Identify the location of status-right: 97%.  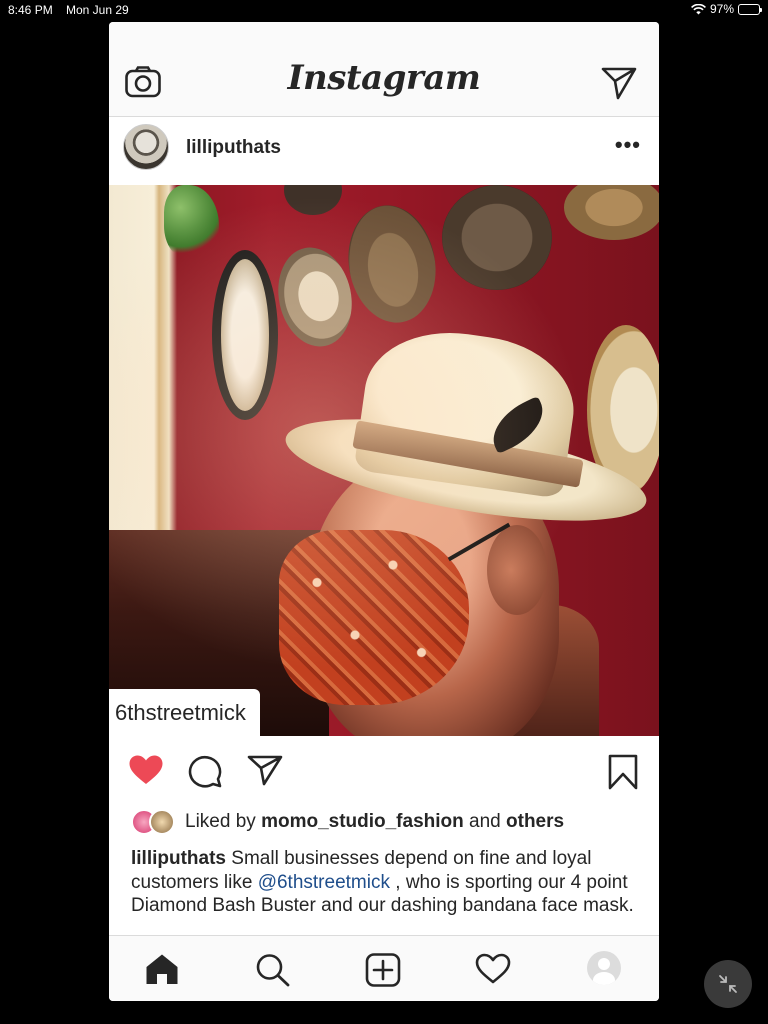
(726, 9).